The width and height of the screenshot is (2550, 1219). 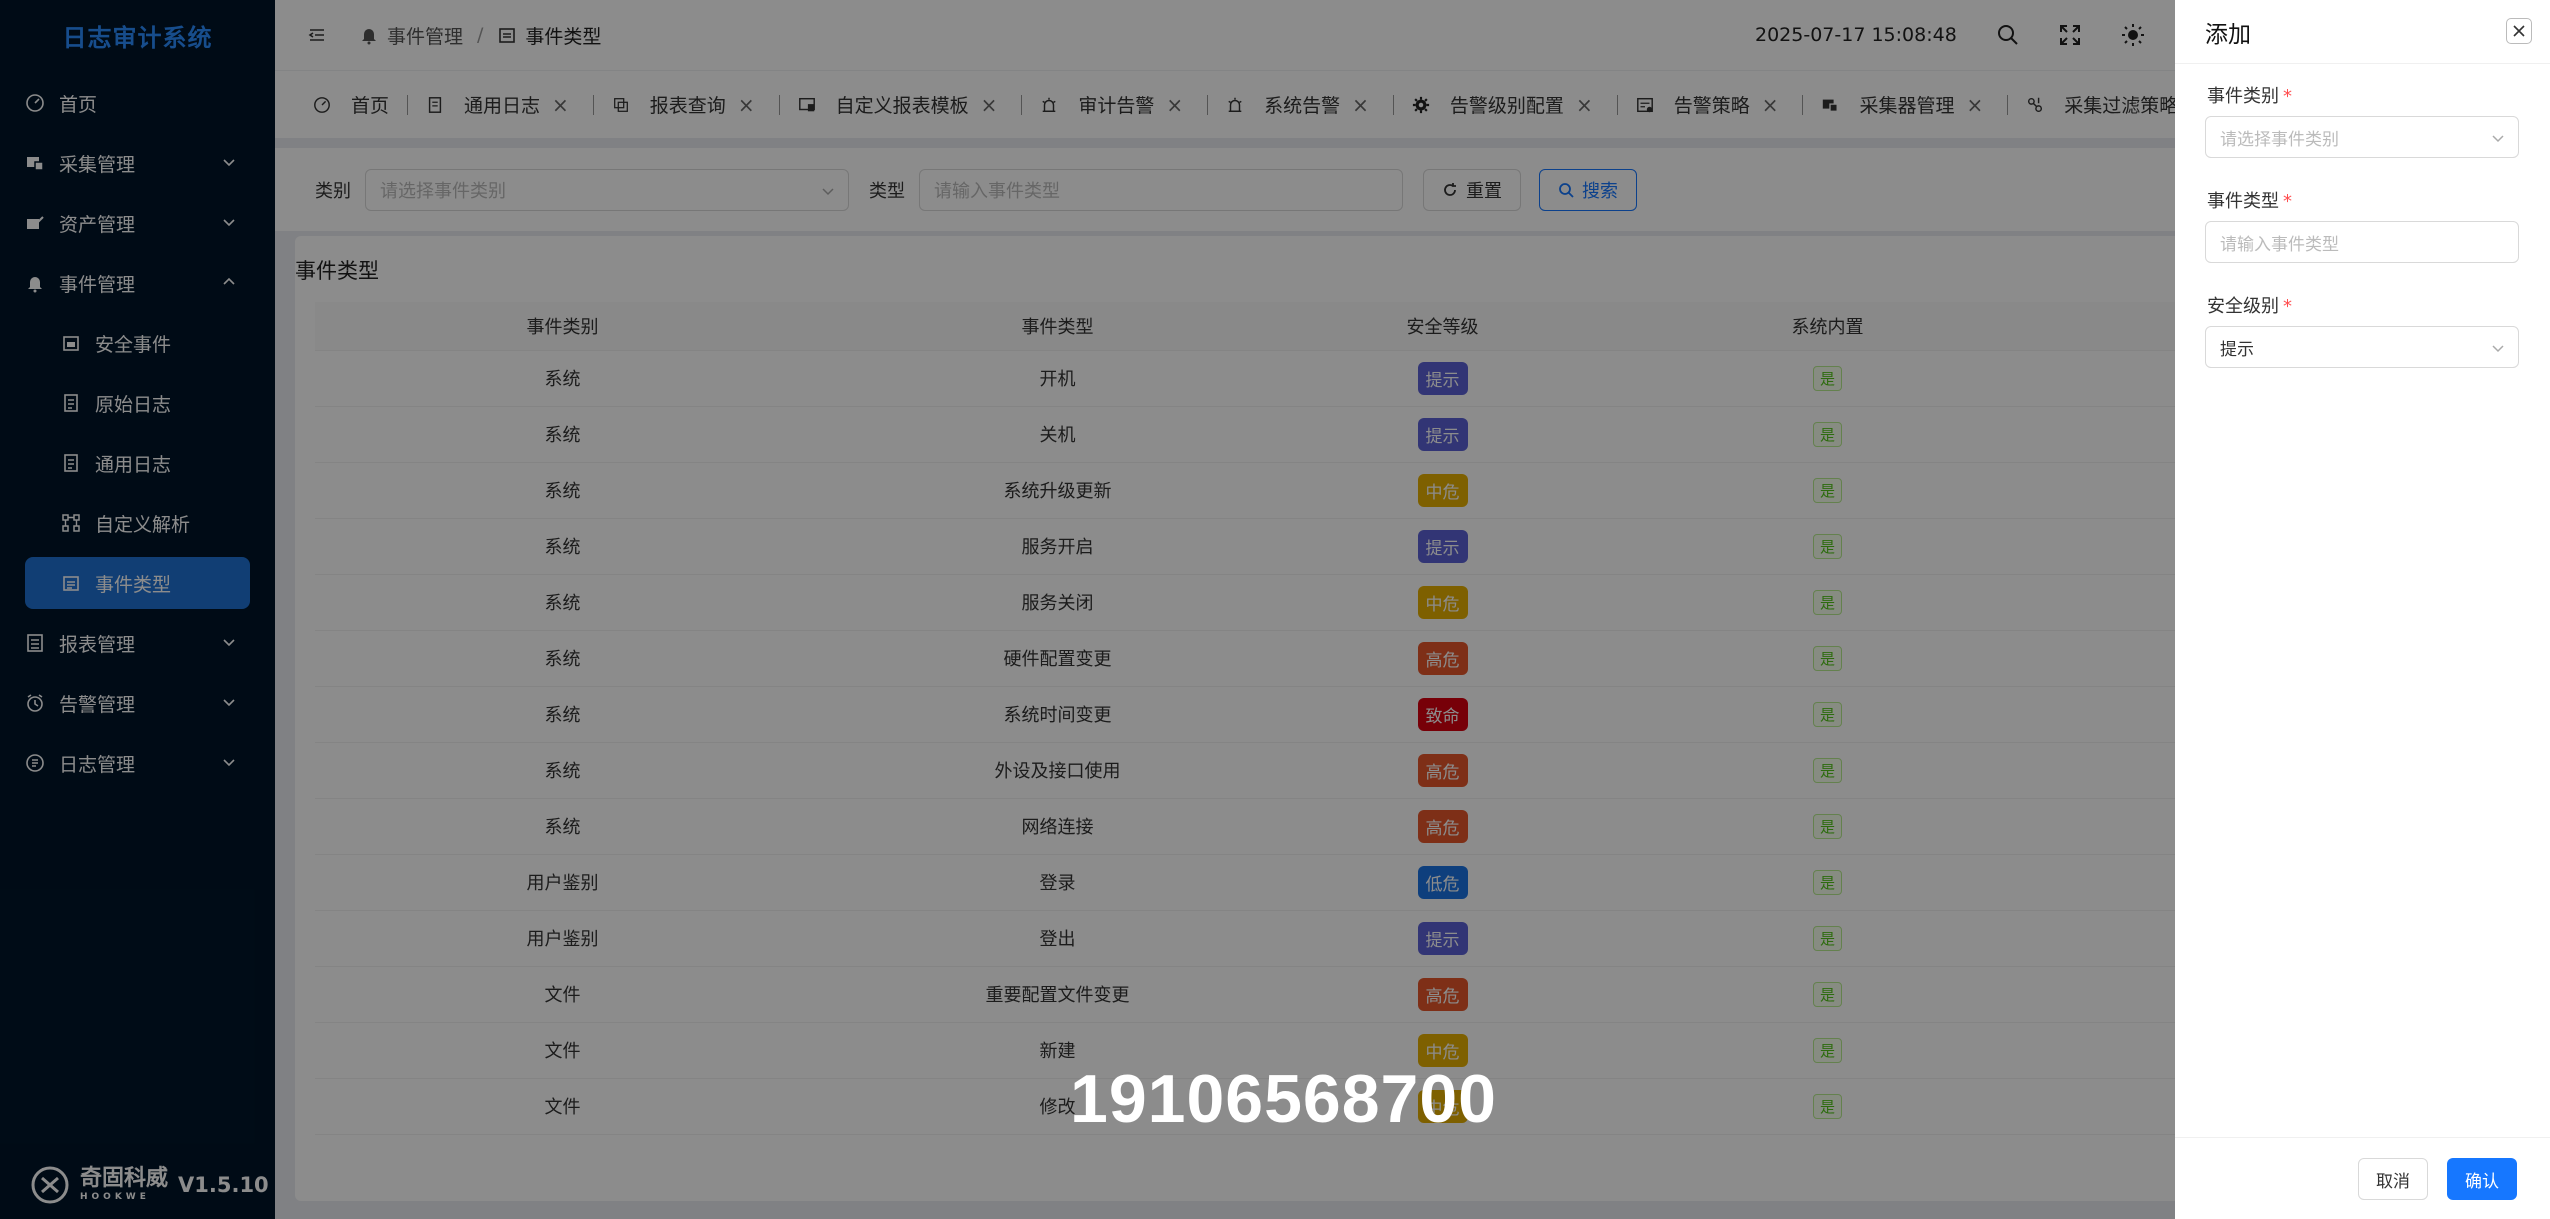 What do you see at coordinates (2279, 139) in the screenshot?
I see `event-category-placeholder: 请选择事件类别` at bounding box center [2279, 139].